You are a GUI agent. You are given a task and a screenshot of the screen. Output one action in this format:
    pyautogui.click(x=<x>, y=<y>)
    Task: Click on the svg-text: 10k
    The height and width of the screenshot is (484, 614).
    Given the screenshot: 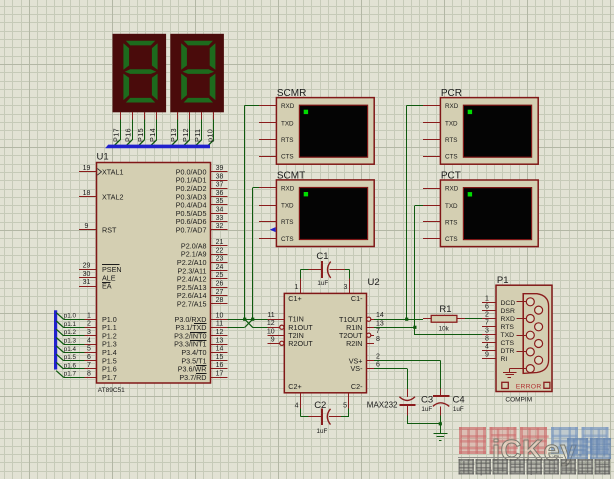 What is the action you would take?
    pyautogui.click(x=444, y=328)
    